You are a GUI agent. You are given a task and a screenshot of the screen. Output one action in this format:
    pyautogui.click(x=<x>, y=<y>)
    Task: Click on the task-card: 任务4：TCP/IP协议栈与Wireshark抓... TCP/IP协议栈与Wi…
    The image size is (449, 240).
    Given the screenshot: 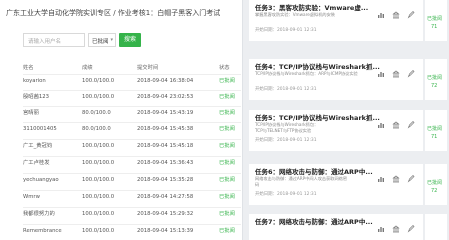 What is the action you would take?
    pyautogui.click(x=336, y=79)
    